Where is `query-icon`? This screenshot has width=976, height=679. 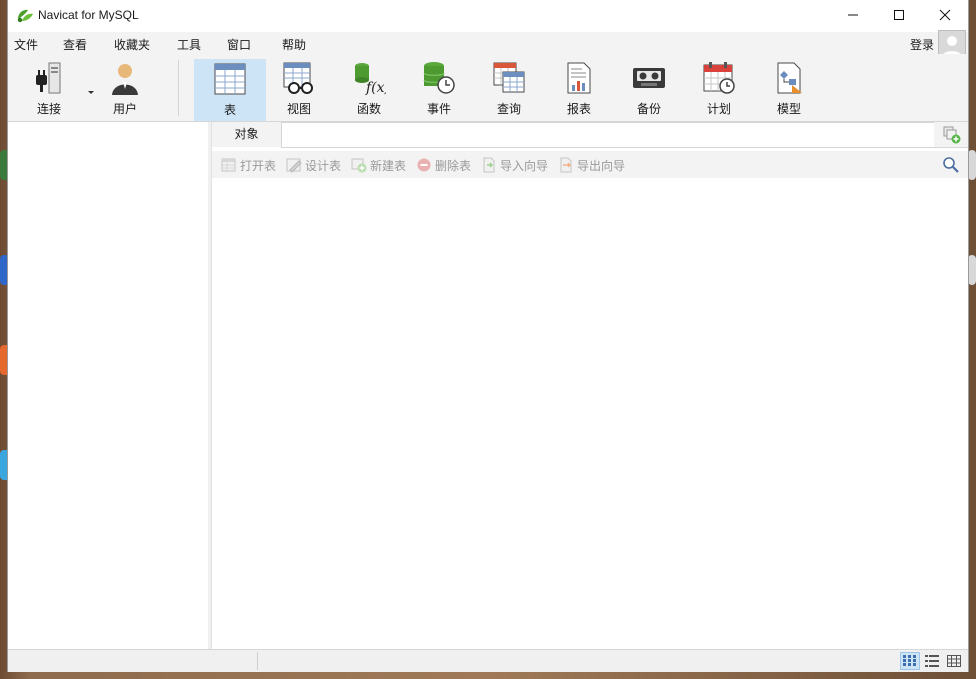
query-icon is located at coordinates (509, 77).